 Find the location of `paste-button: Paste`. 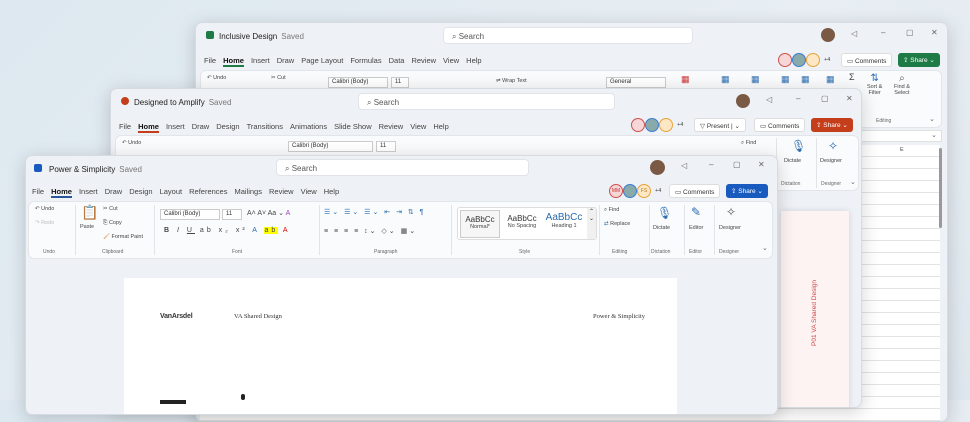

paste-button: Paste is located at coordinates (87, 227).